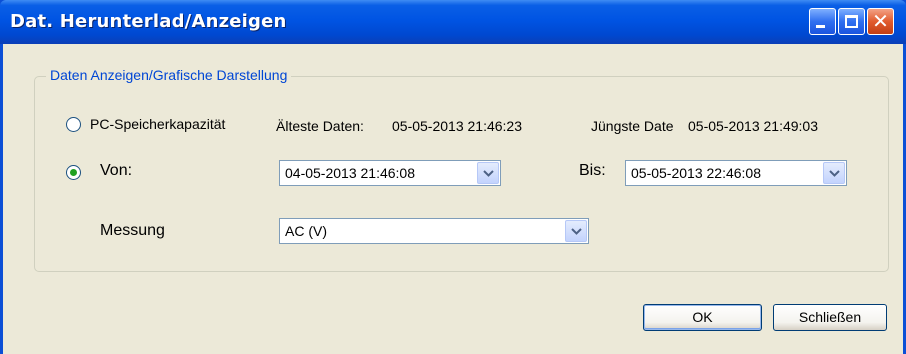 The height and width of the screenshot is (354, 906). Describe the element at coordinates (320, 126) in the screenshot. I see `oldest-data-label: Älteste Daten:` at that location.